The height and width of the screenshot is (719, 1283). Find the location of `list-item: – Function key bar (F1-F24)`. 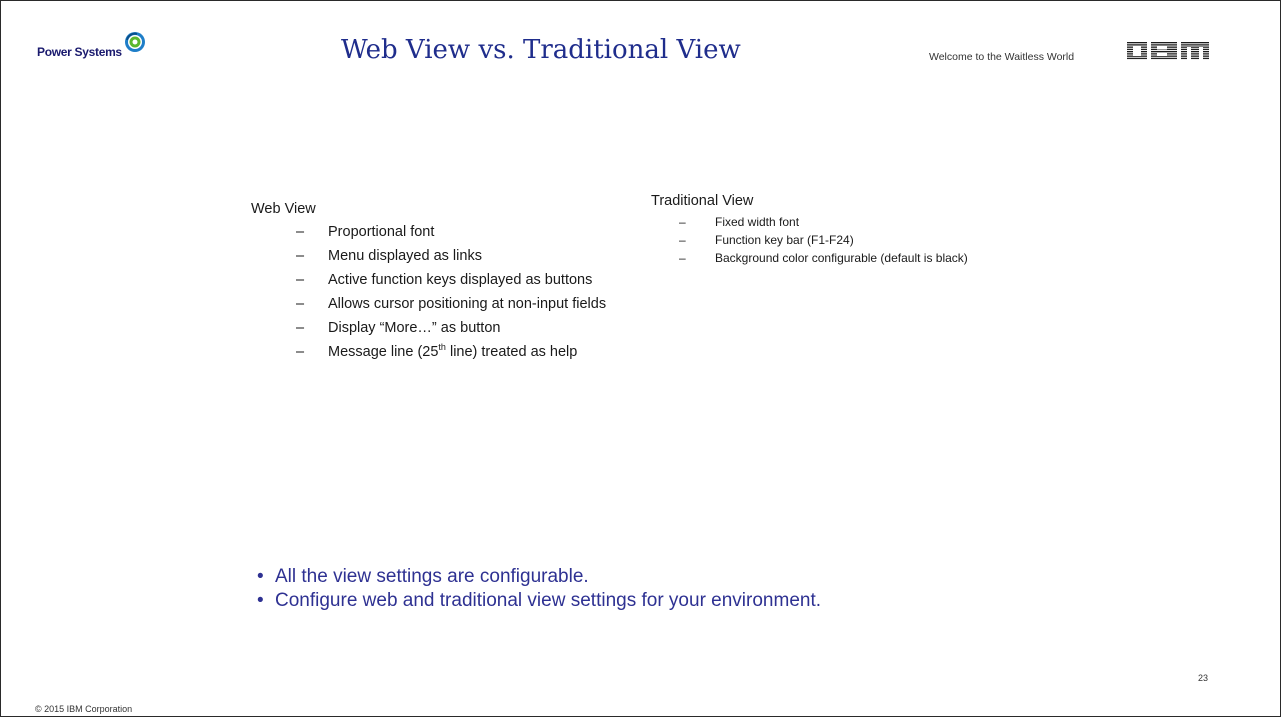

list-item: – Function key bar (F1-F24) is located at coordinates (845, 240).